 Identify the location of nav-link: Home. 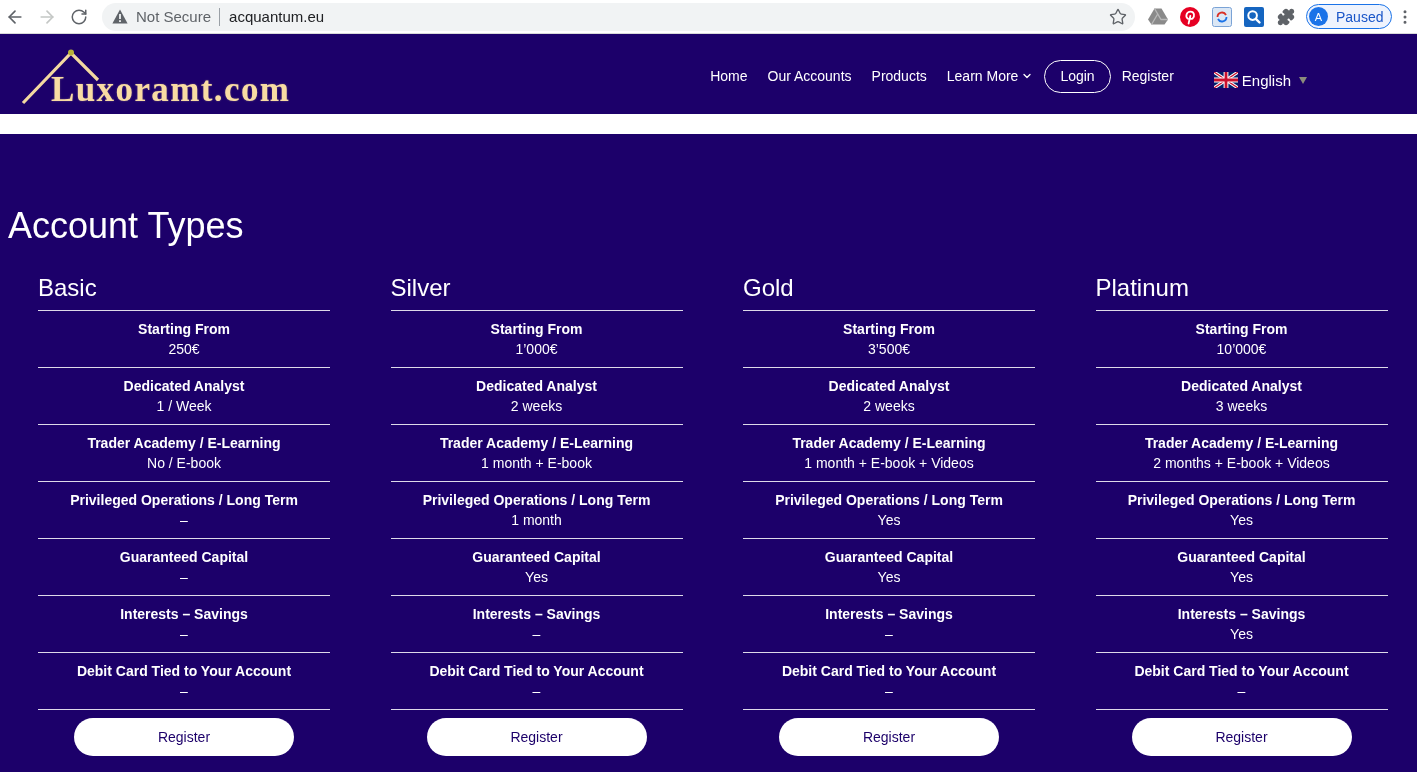
(729, 76).